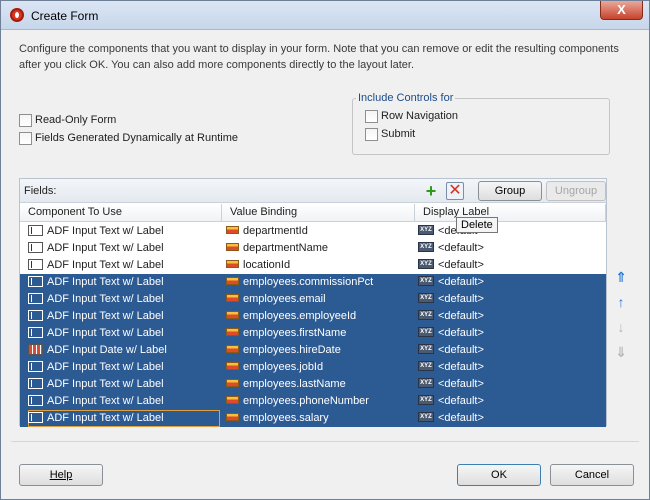 This screenshot has width=650, height=500. What do you see at coordinates (319, 299) in the screenshot?
I see `value-binding-cell: employees.email` at bounding box center [319, 299].